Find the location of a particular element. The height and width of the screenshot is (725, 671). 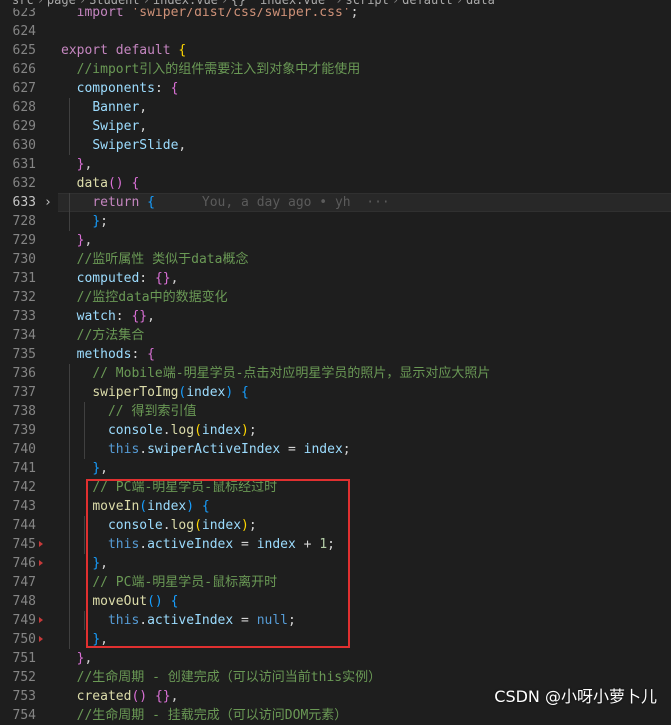

code-content: Banner, is located at coordinates (104, 107).